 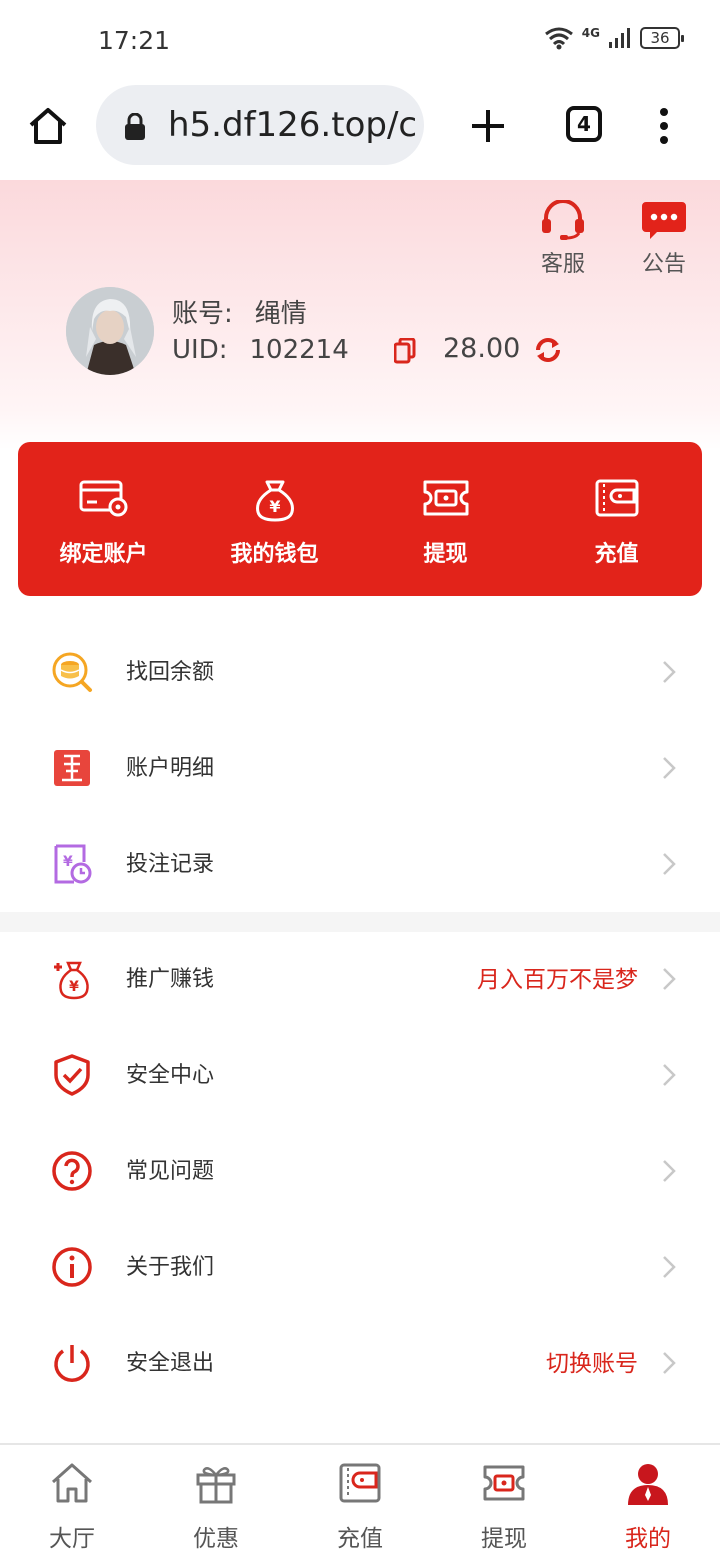 I want to click on uid-row: UID: 102214, so click(x=260, y=350).